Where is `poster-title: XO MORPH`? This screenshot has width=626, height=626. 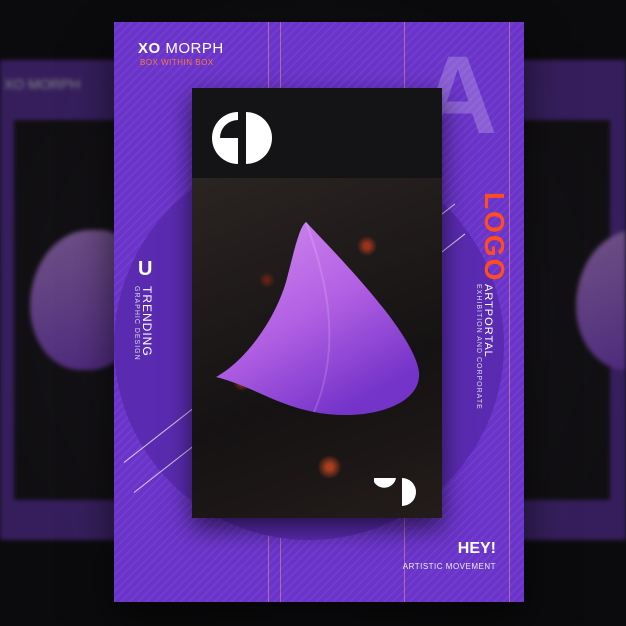
poster-title: XO MORPH is located at coordinates (181, 48).